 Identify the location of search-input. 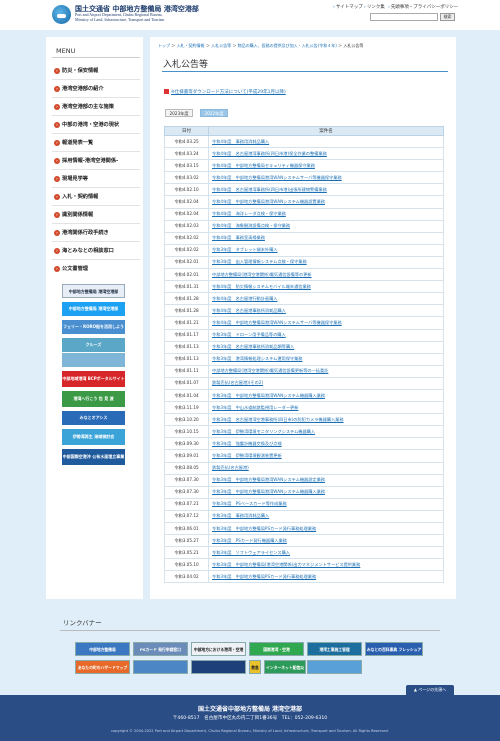
(404, 17).